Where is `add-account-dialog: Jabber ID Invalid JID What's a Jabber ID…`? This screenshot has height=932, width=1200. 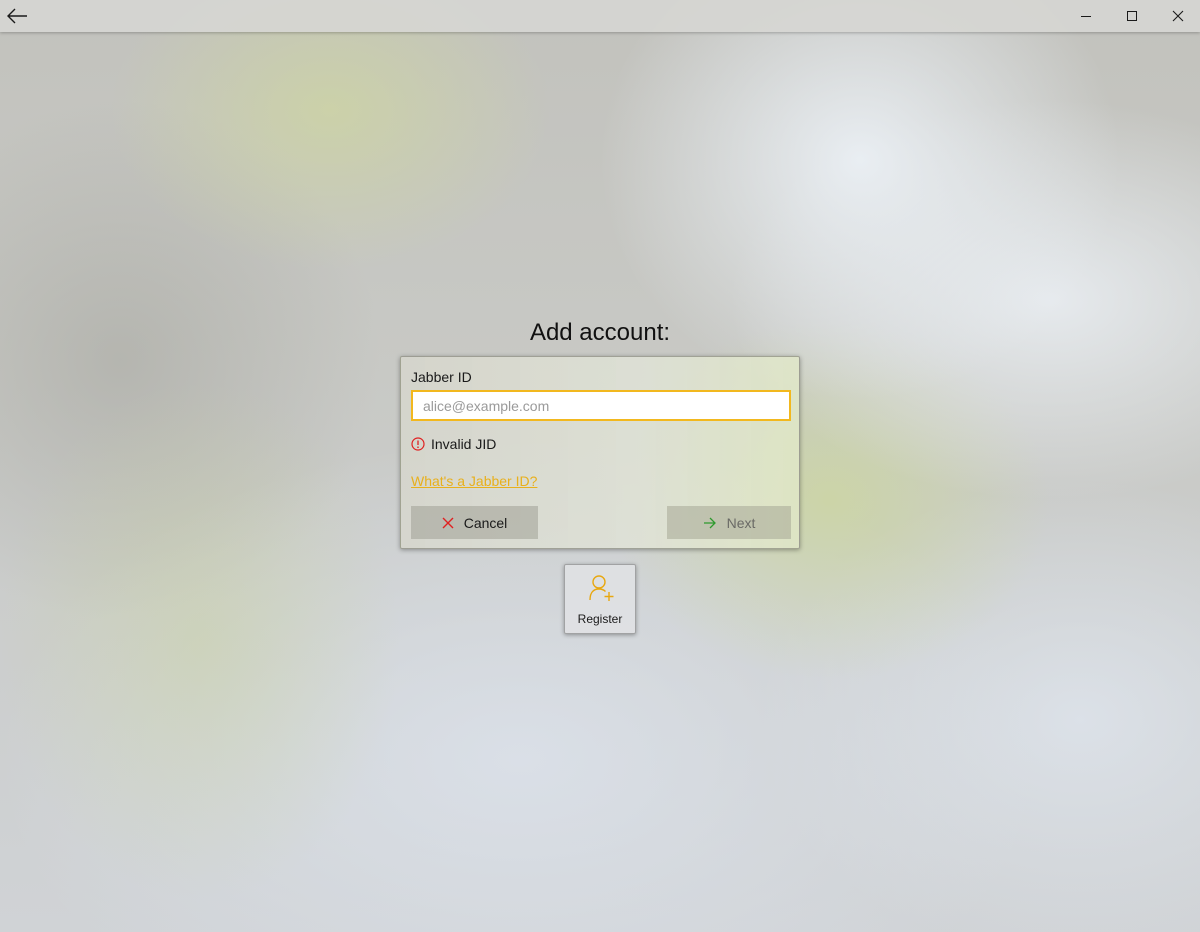
add-account-dialog: Jabber ID Invalid JID What's a Jabber ID… is located at coordinates (600, 452).